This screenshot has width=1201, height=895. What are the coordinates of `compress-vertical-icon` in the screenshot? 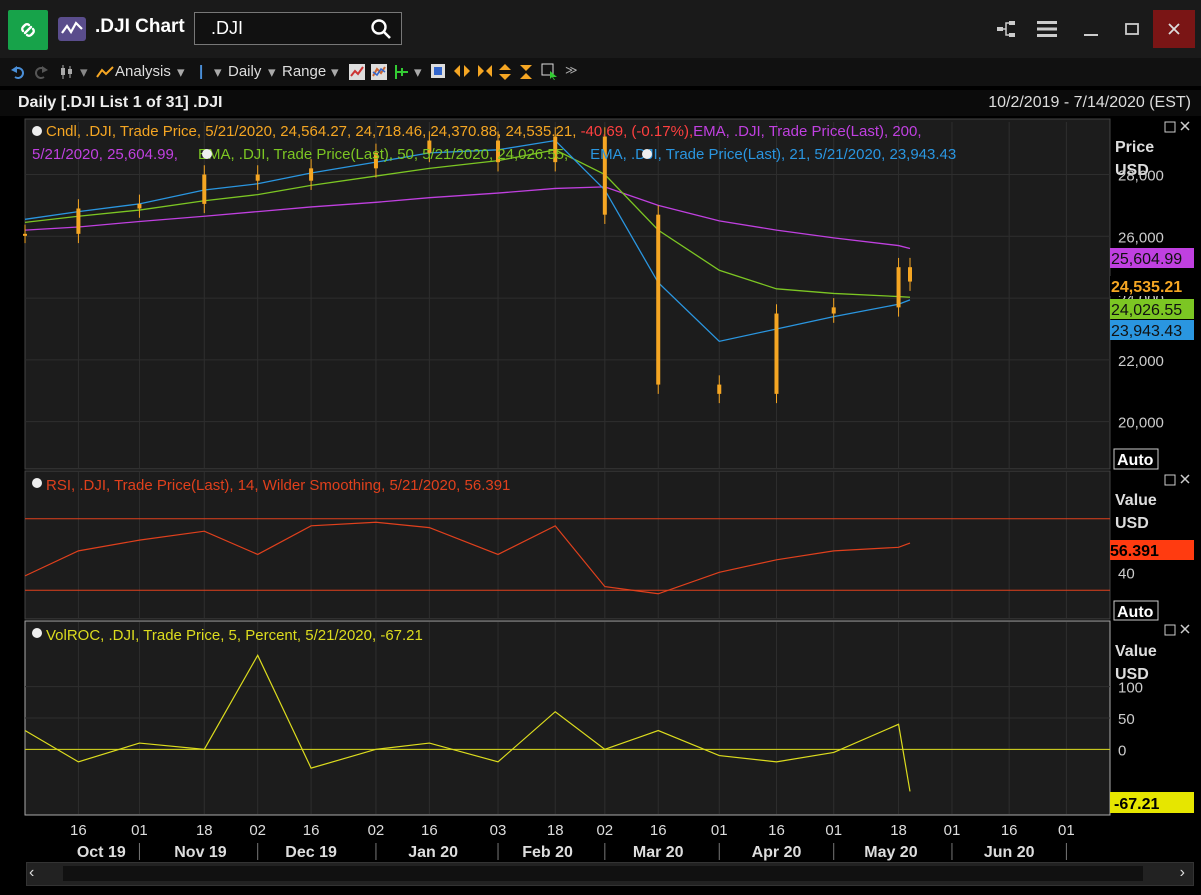 It's located at (526, 72).